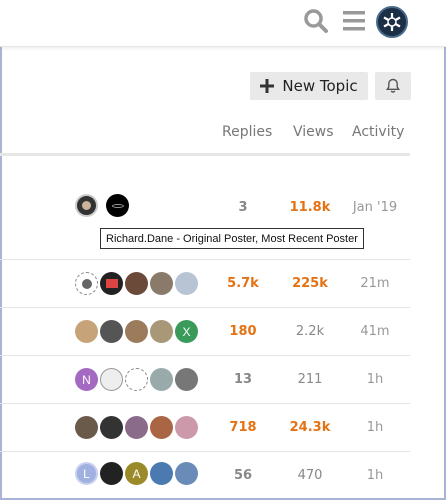 The height and width of the screenshot is (500, 446). Describe the element at coordinates (320, 86) in the screenshot. I see `new-topic-label: New Topic` at that location.